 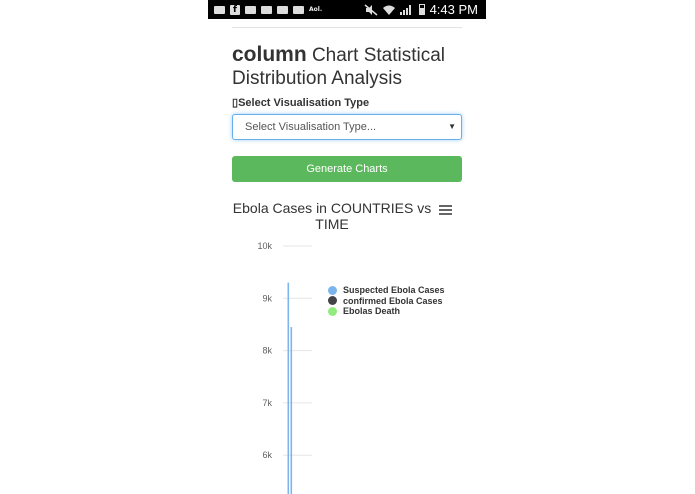 What do you see at coordinates (264, 246) in the screenshot?
I see `y-tick-label: 10k` at bounding box center [264, 246].